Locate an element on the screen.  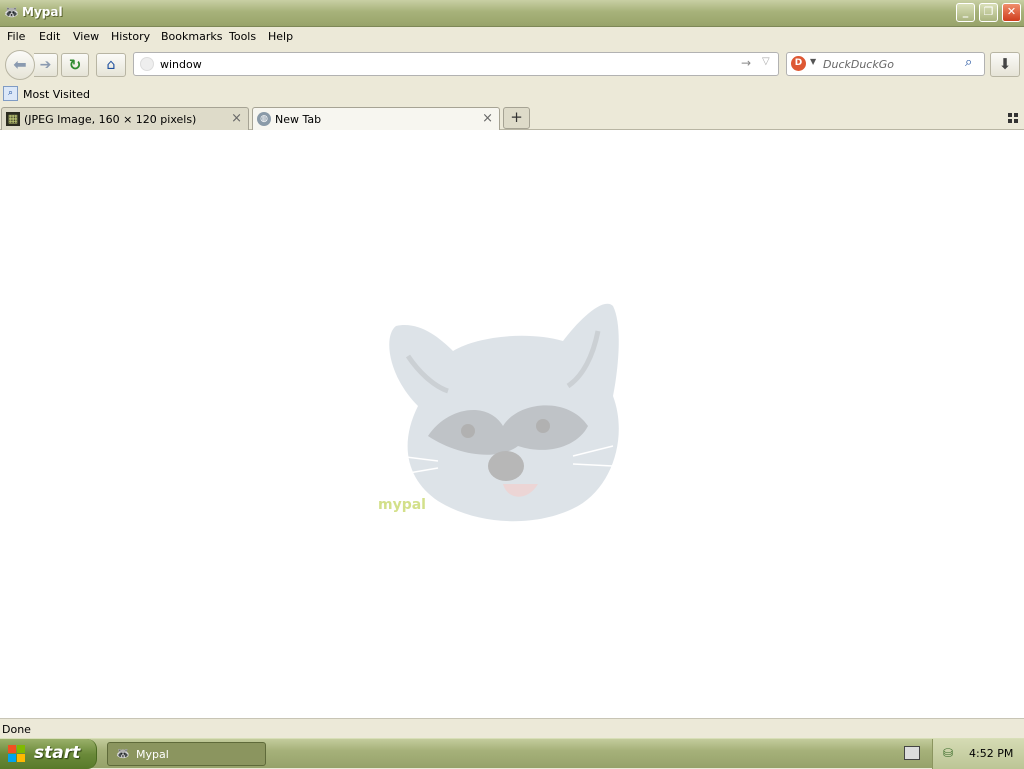
tab-jpeg-image: ▦ (JPEG Image, 160 × 120 pixels) × is located at coordinates (125, 118).